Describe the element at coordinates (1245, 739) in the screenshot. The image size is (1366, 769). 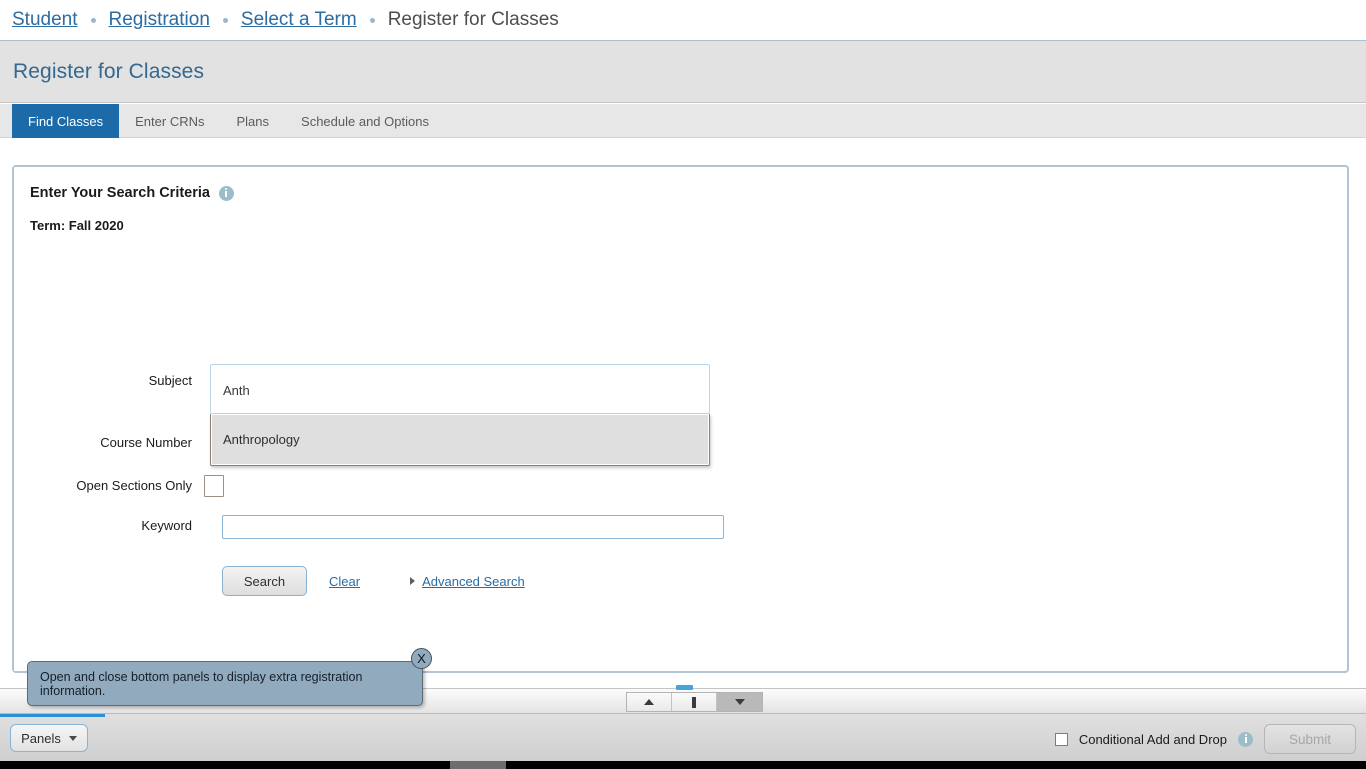
I see `conditional-info-icon` at that location.